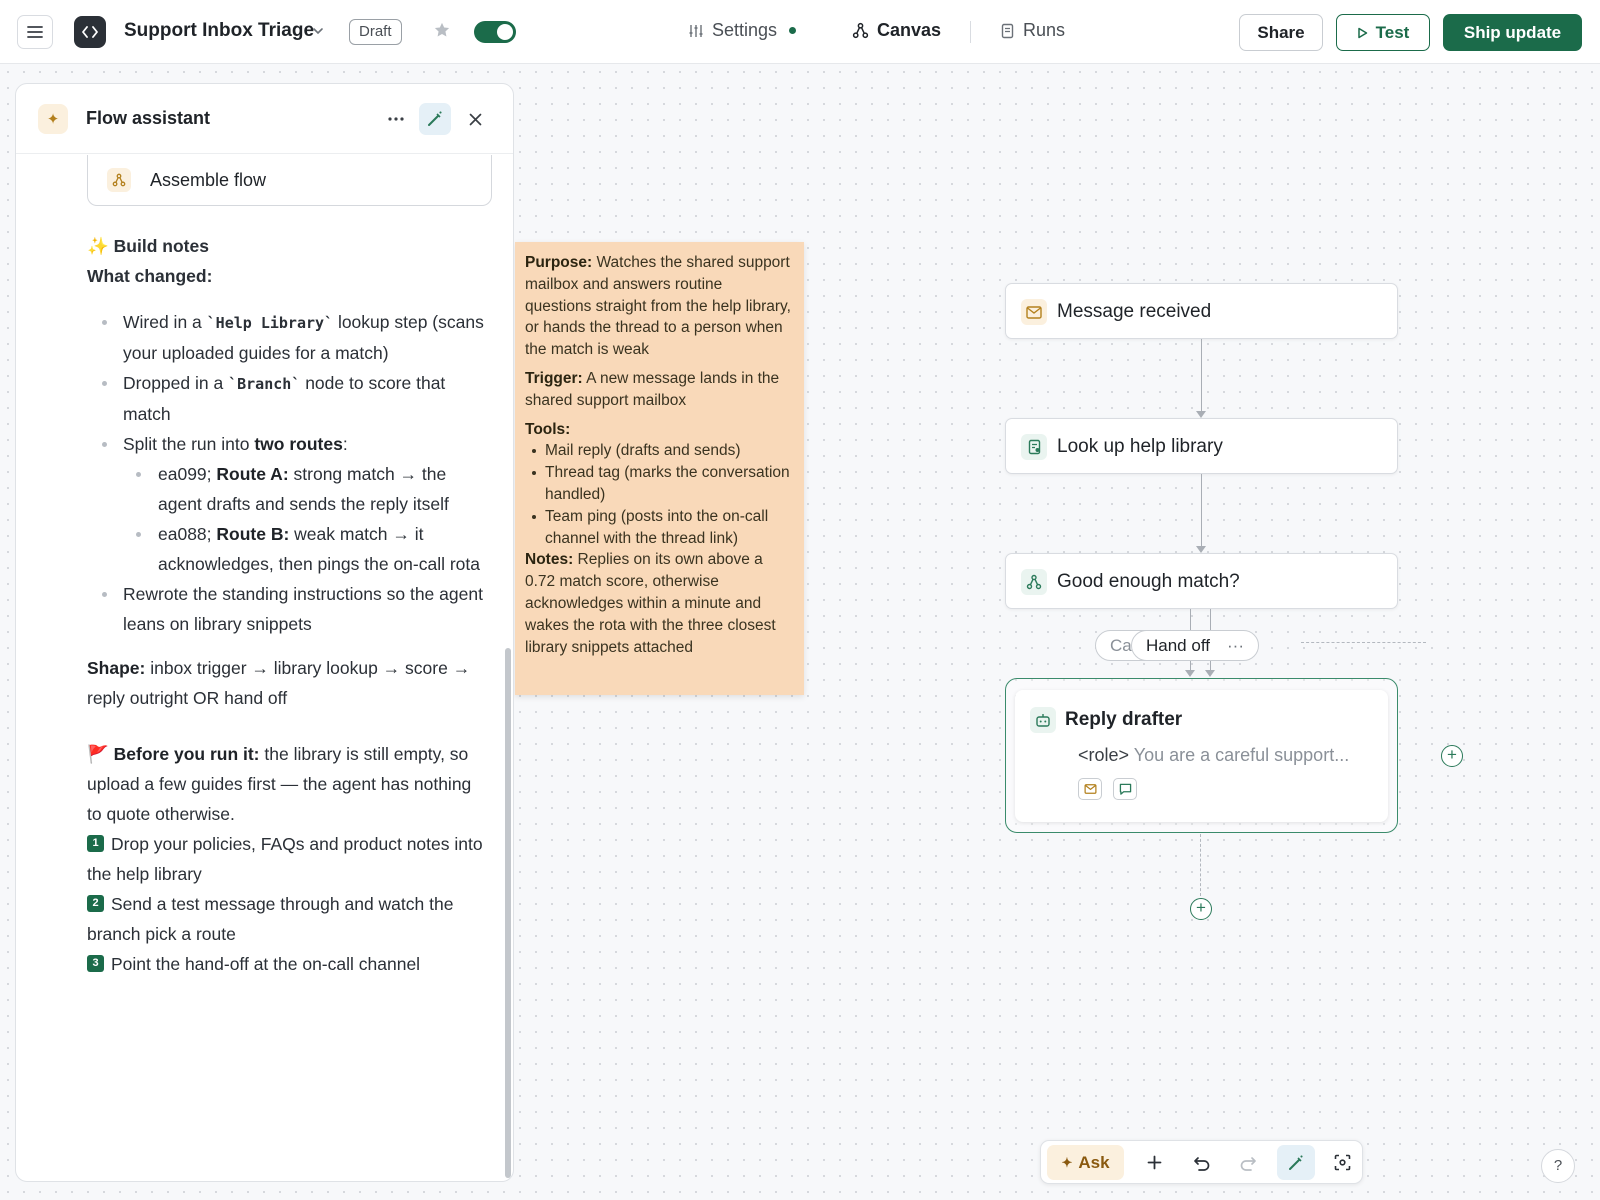 Image resolution: width=1600 pixels, height=1200 pixels. I want to click on assemble-flow-card: Assemble flow, so click(289, 180).